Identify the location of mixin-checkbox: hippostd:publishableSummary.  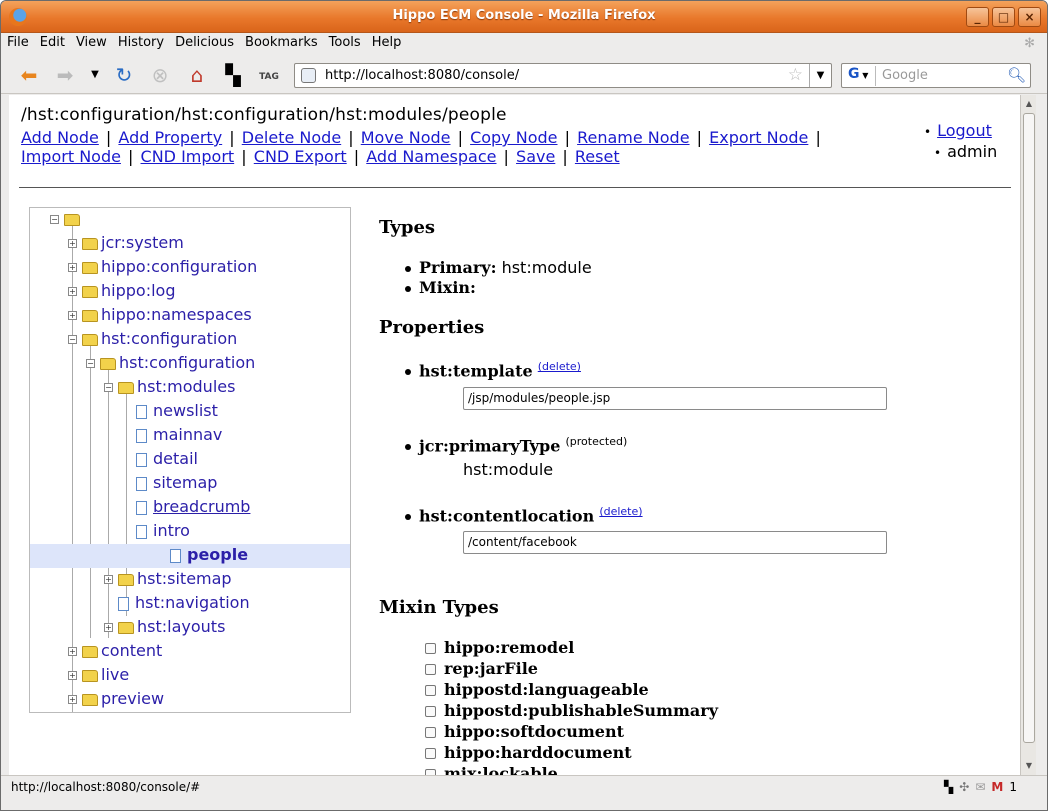
(571, 710).